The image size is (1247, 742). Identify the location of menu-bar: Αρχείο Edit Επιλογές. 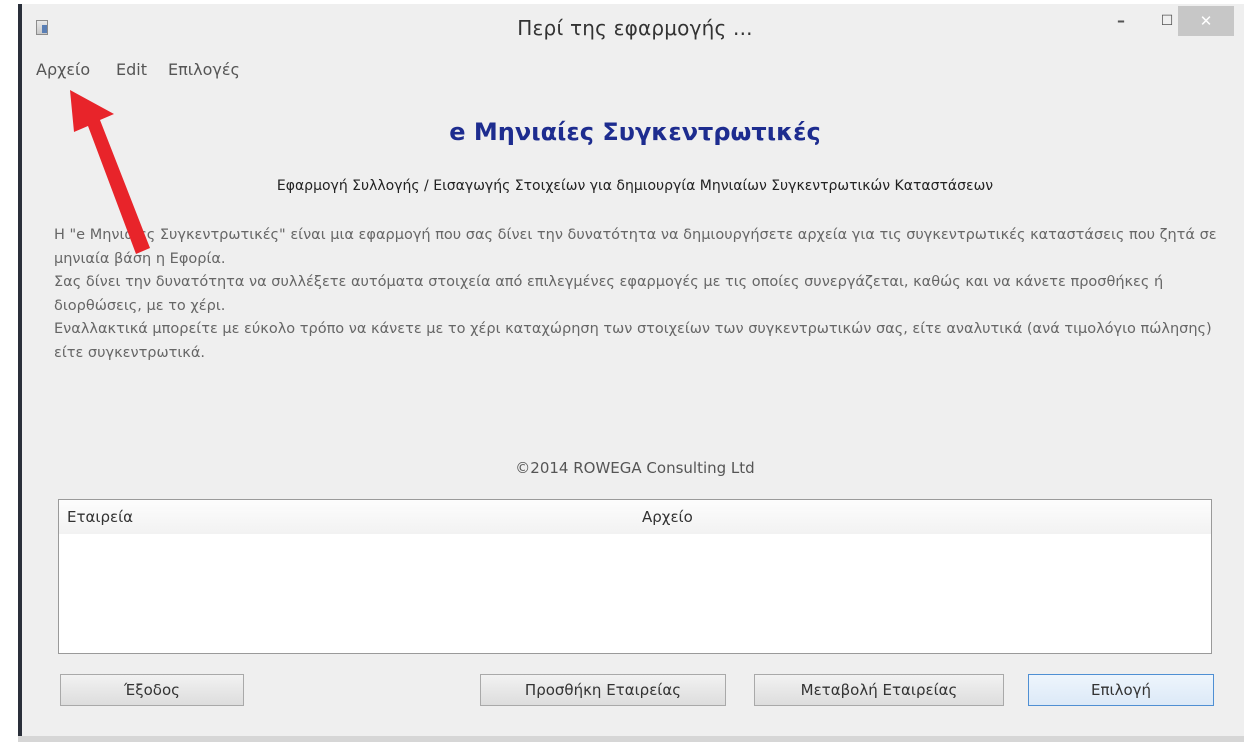
(633, 71).